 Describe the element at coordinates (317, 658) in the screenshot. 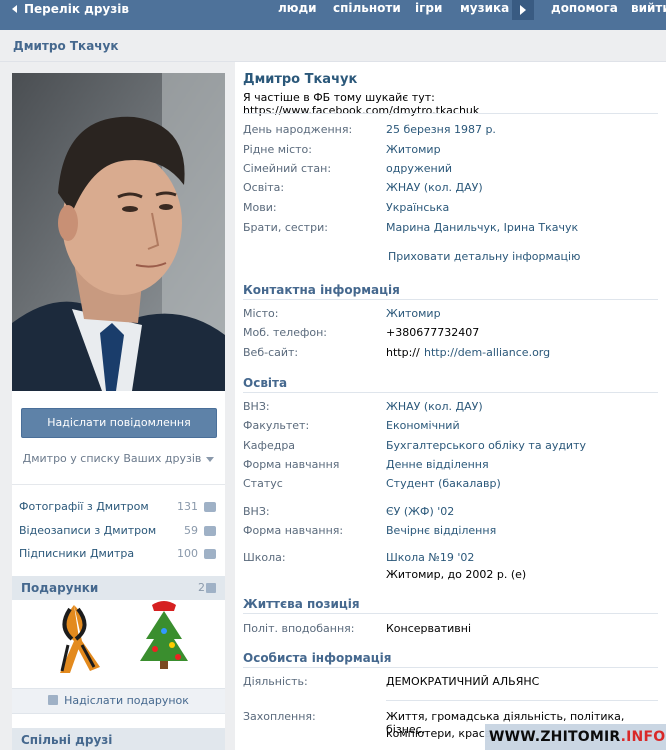

I see `personal-section-title: Особиста інформація` at that location.